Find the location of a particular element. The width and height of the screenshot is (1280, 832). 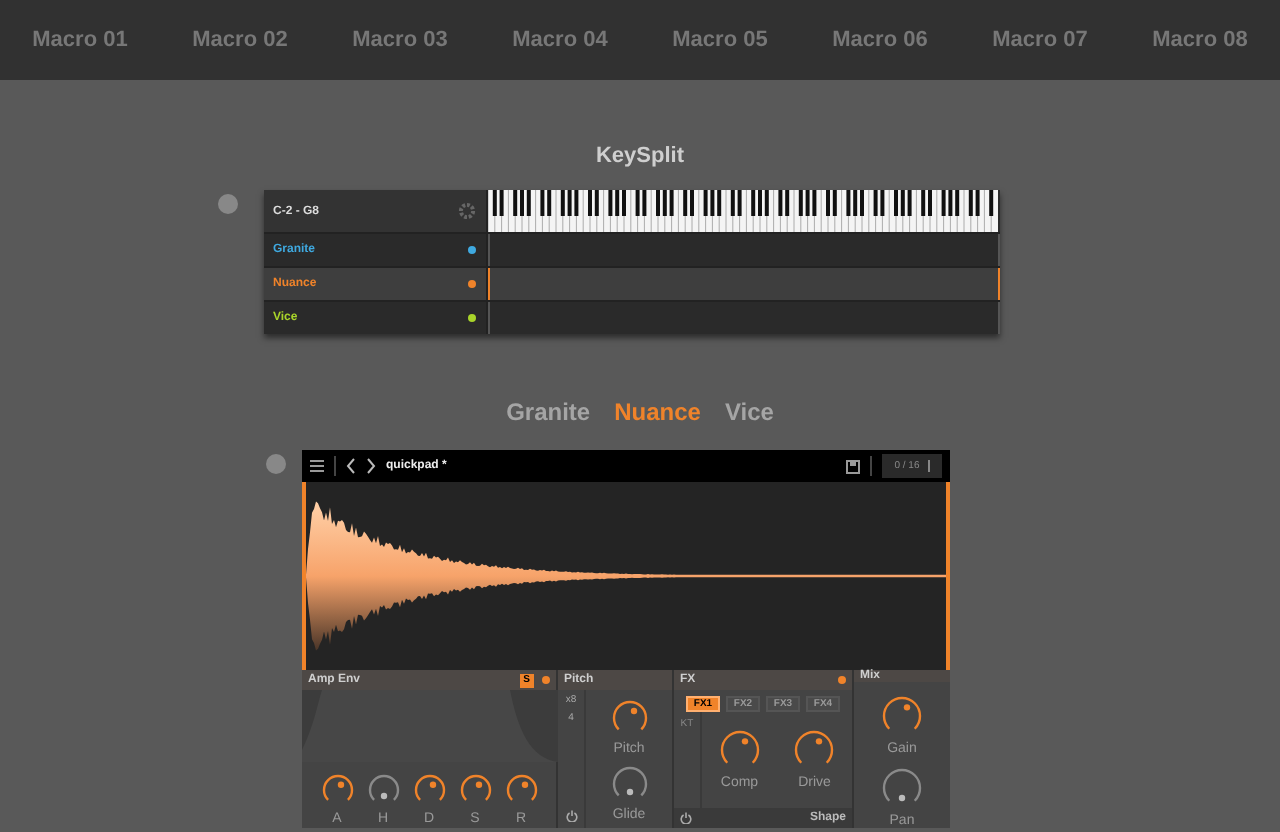

layer-tab: Nuance is located at coordinates (657, 412).